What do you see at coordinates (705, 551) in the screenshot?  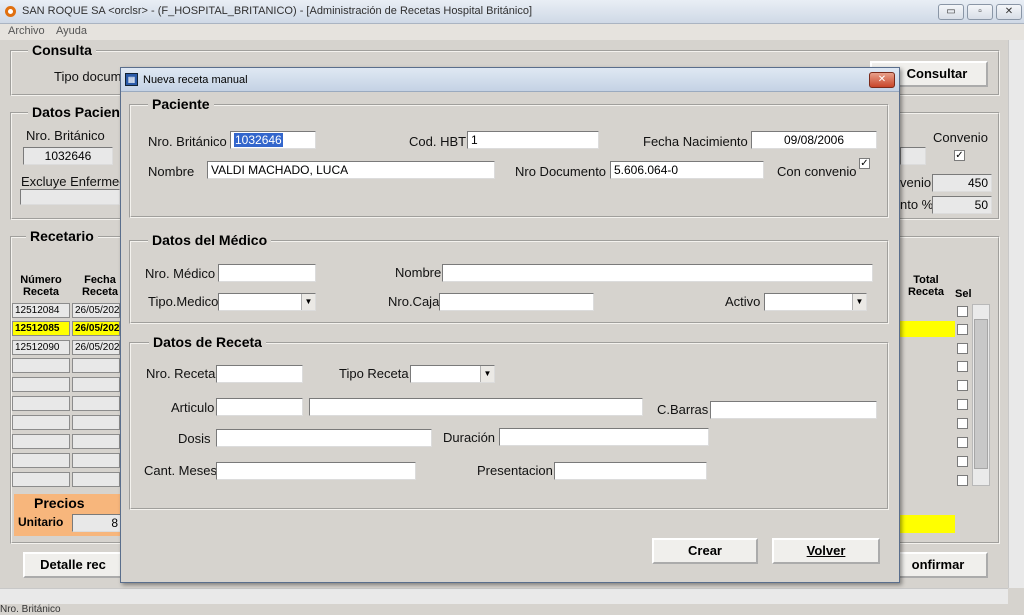 I see `crear-button: Crear` at bounding box center [705, 551].